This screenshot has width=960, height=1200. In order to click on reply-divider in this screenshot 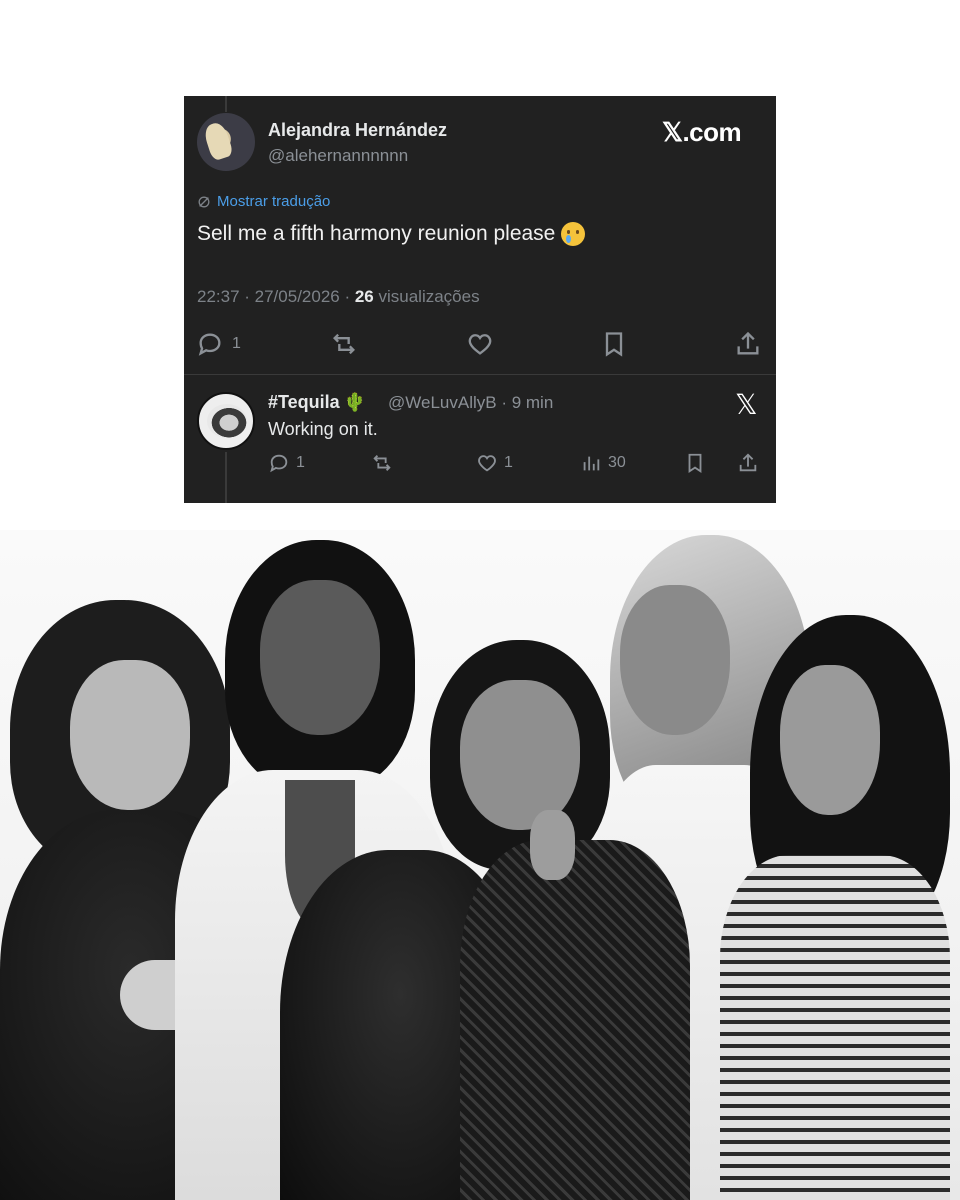, I will do `click(480, 374)`.